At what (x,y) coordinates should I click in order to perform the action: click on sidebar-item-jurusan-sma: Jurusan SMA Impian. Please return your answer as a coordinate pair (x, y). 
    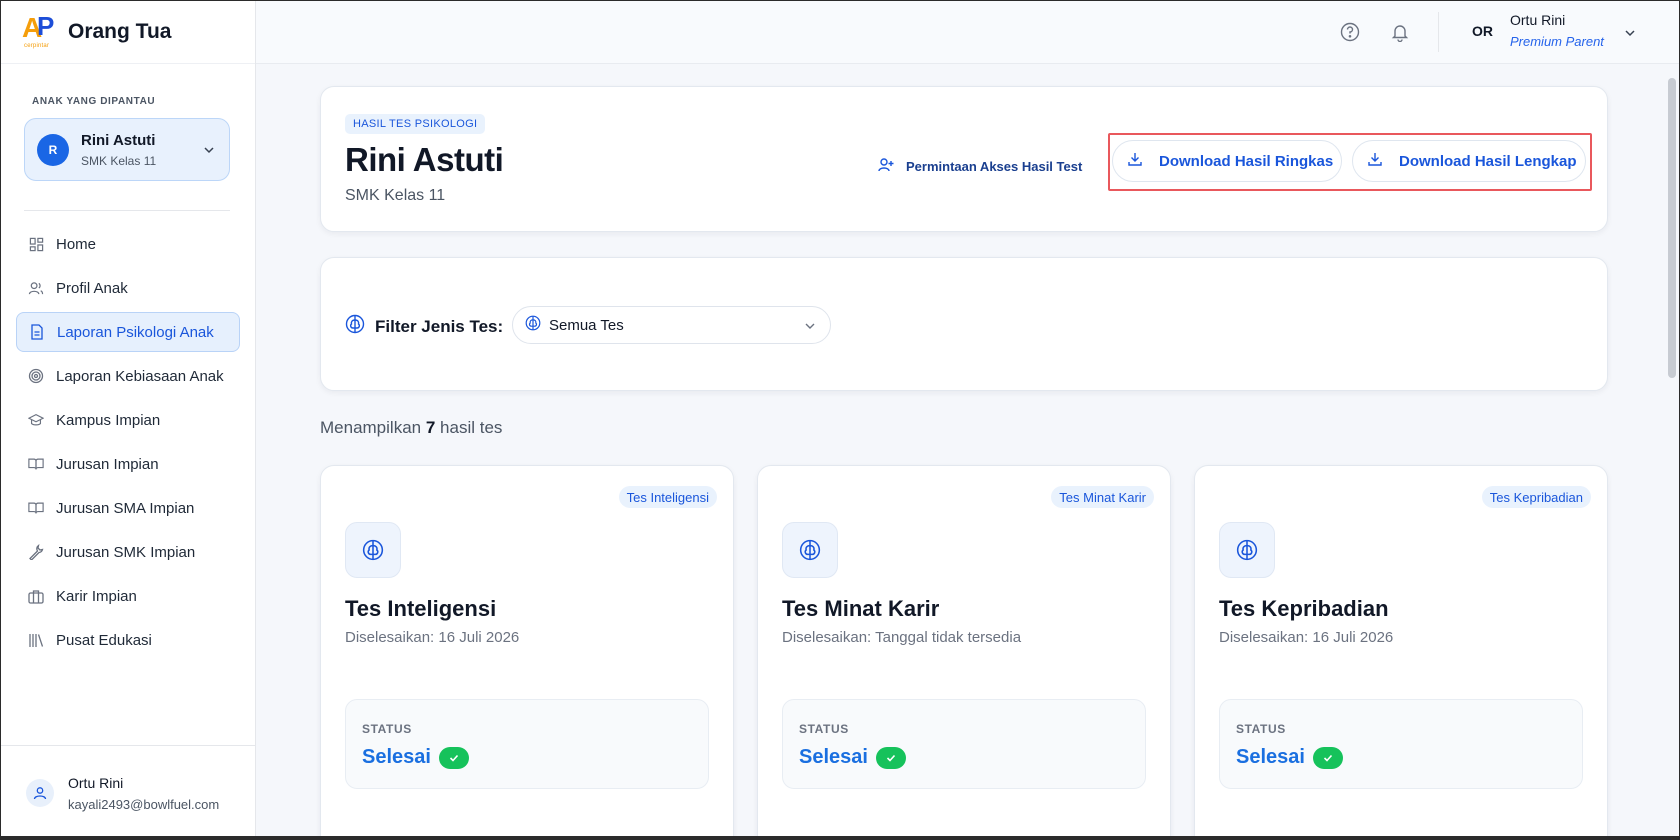
    Looking at the image, I should click on (128, 508).